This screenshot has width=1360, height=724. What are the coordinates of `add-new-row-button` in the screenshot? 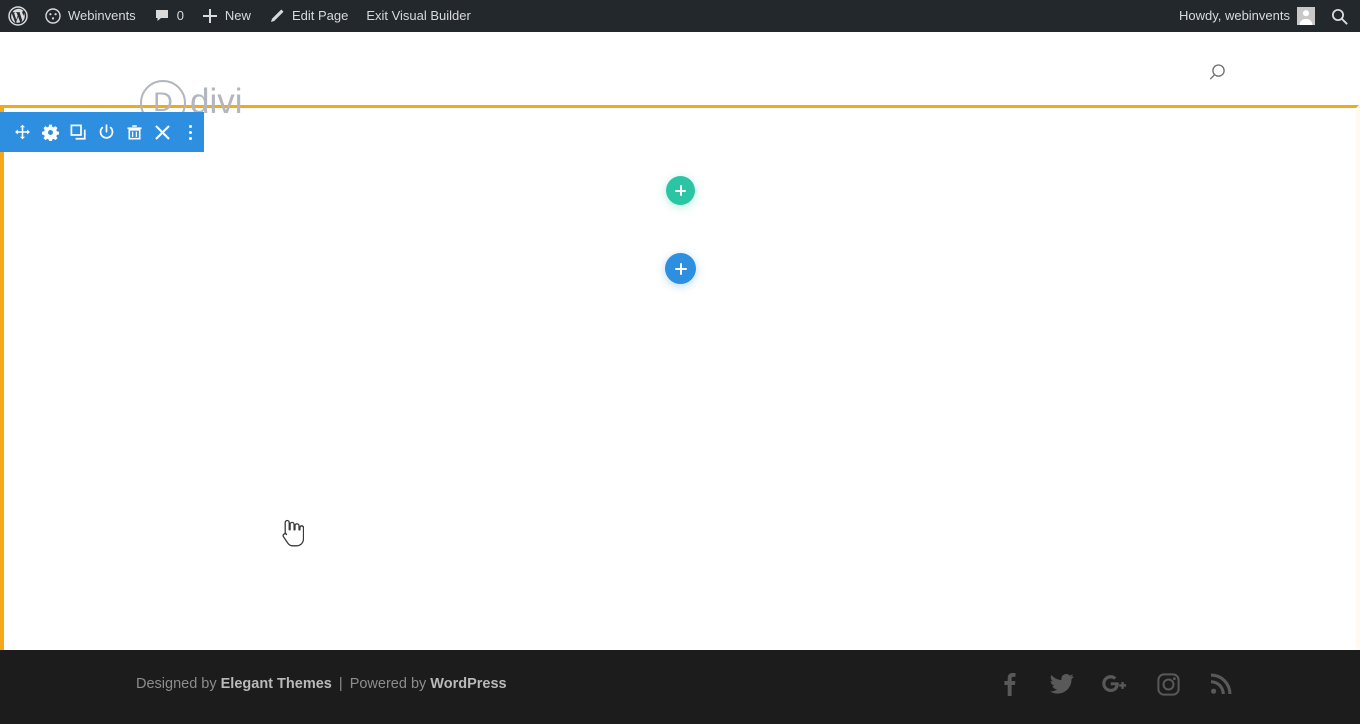 It's located at (680, 268).